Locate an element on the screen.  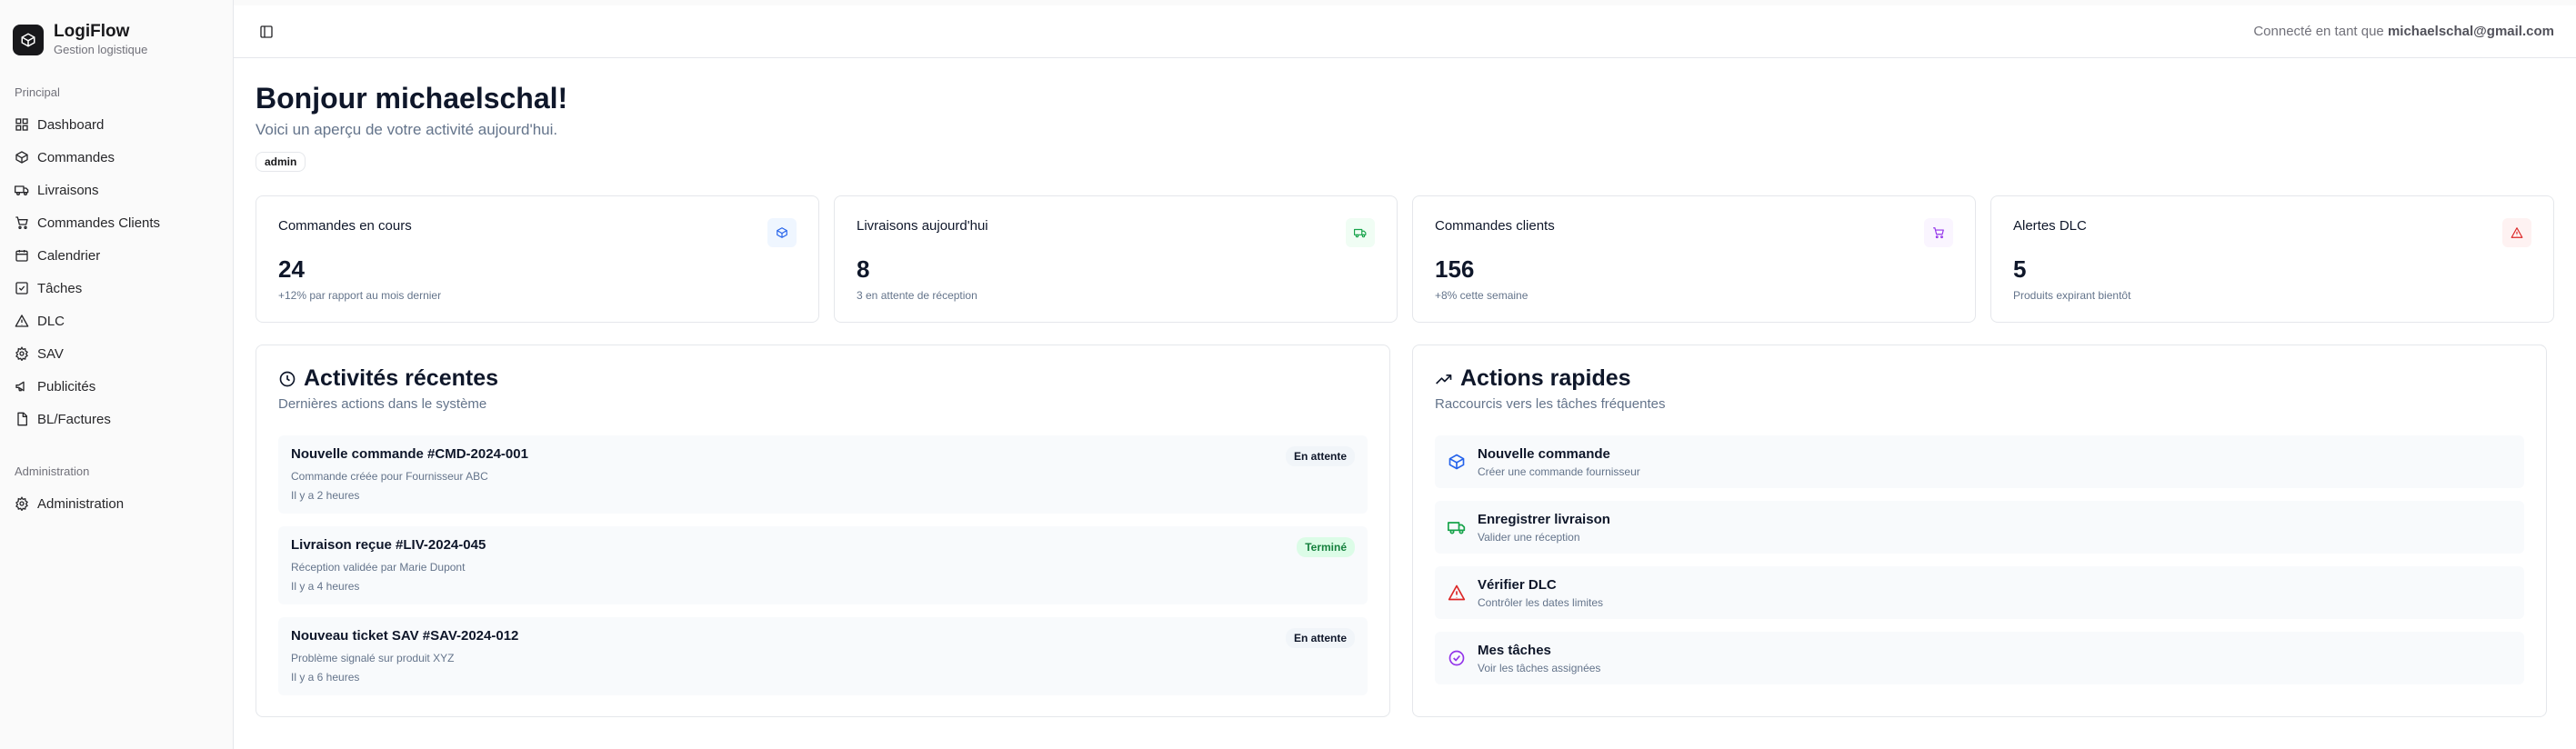
sidebar-item-label: Calendrier is located at coordinates (69, 256).